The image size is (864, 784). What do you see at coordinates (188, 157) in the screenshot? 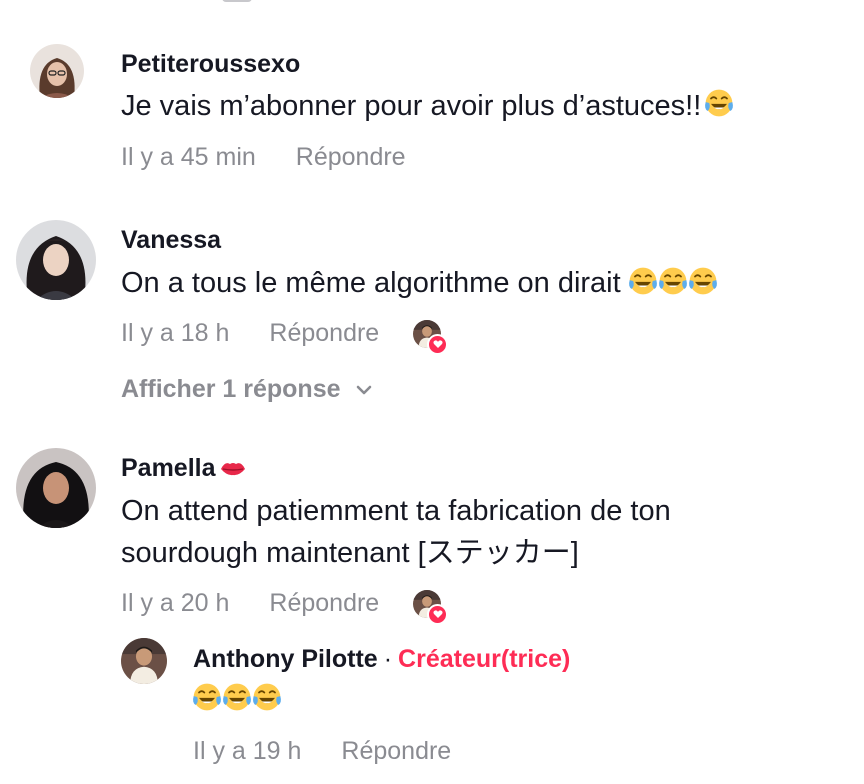
I see `comment-timestamp: Il y a 45 min` at bounding box center [188, 157].